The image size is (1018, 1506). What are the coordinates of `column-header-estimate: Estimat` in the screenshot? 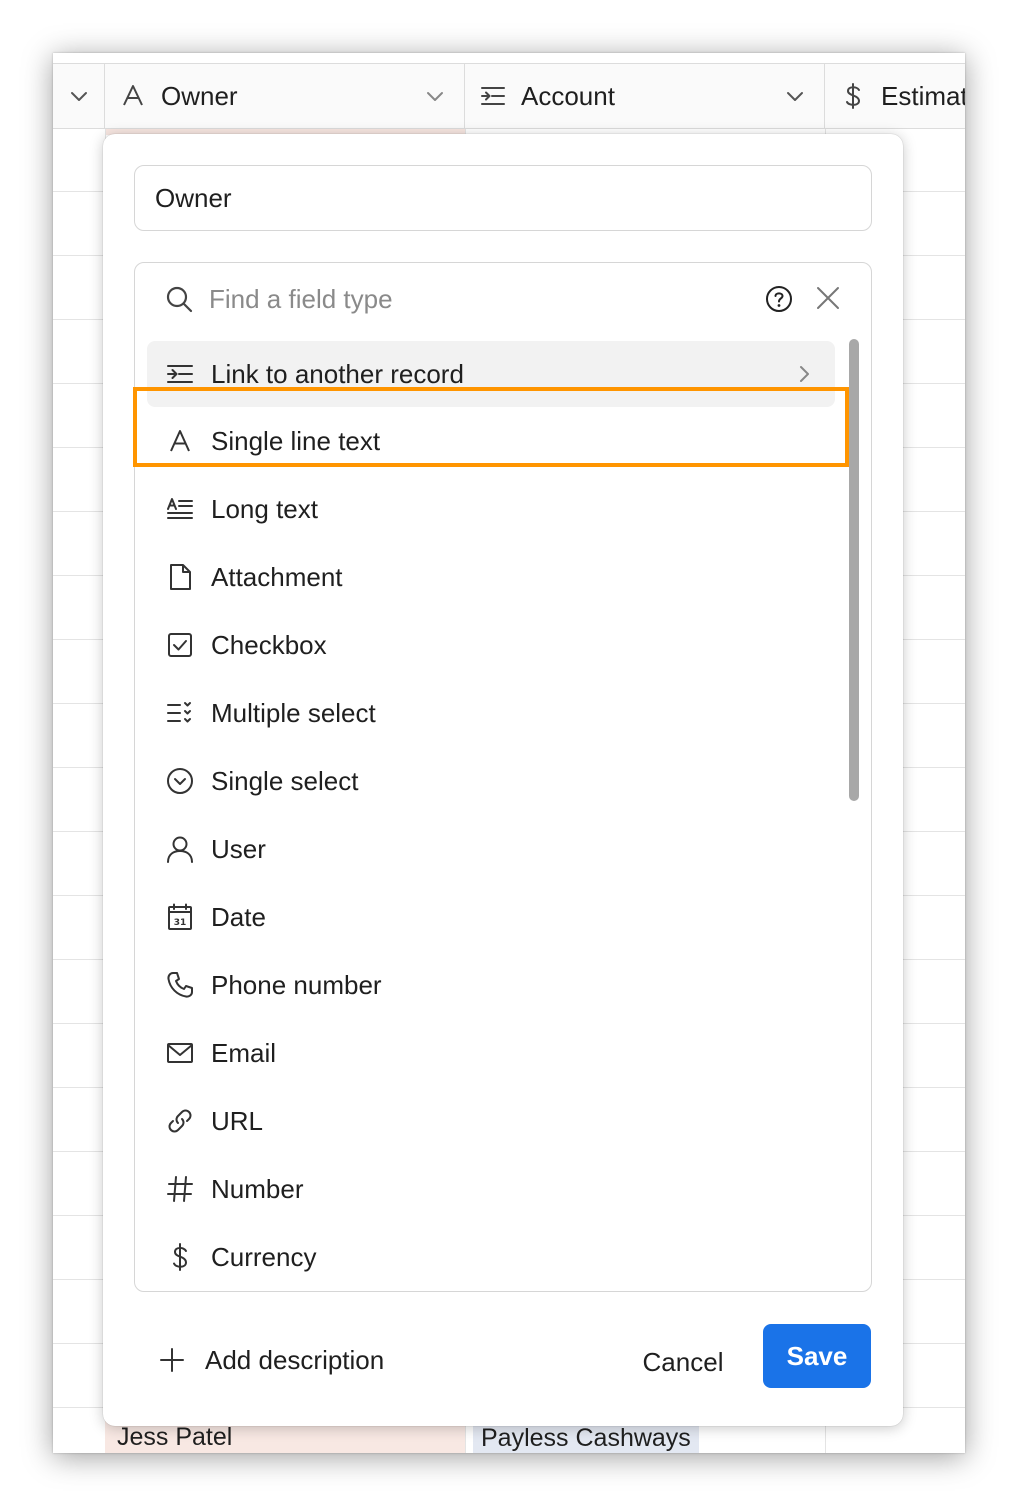 It's located at (895, 96).